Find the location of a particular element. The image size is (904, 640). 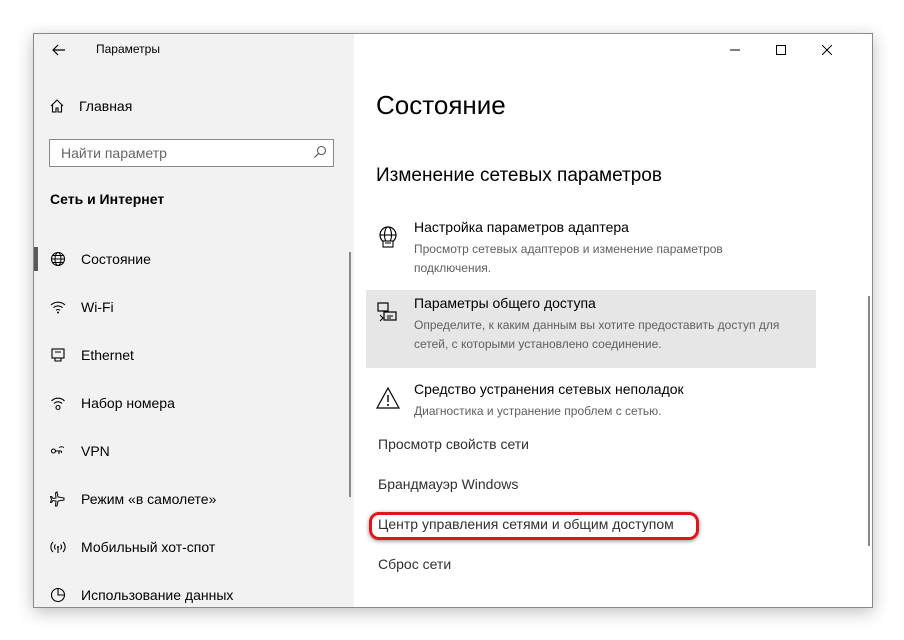

link-network-properties: Просмотр свойств сети is located at coordinates (453, 444).